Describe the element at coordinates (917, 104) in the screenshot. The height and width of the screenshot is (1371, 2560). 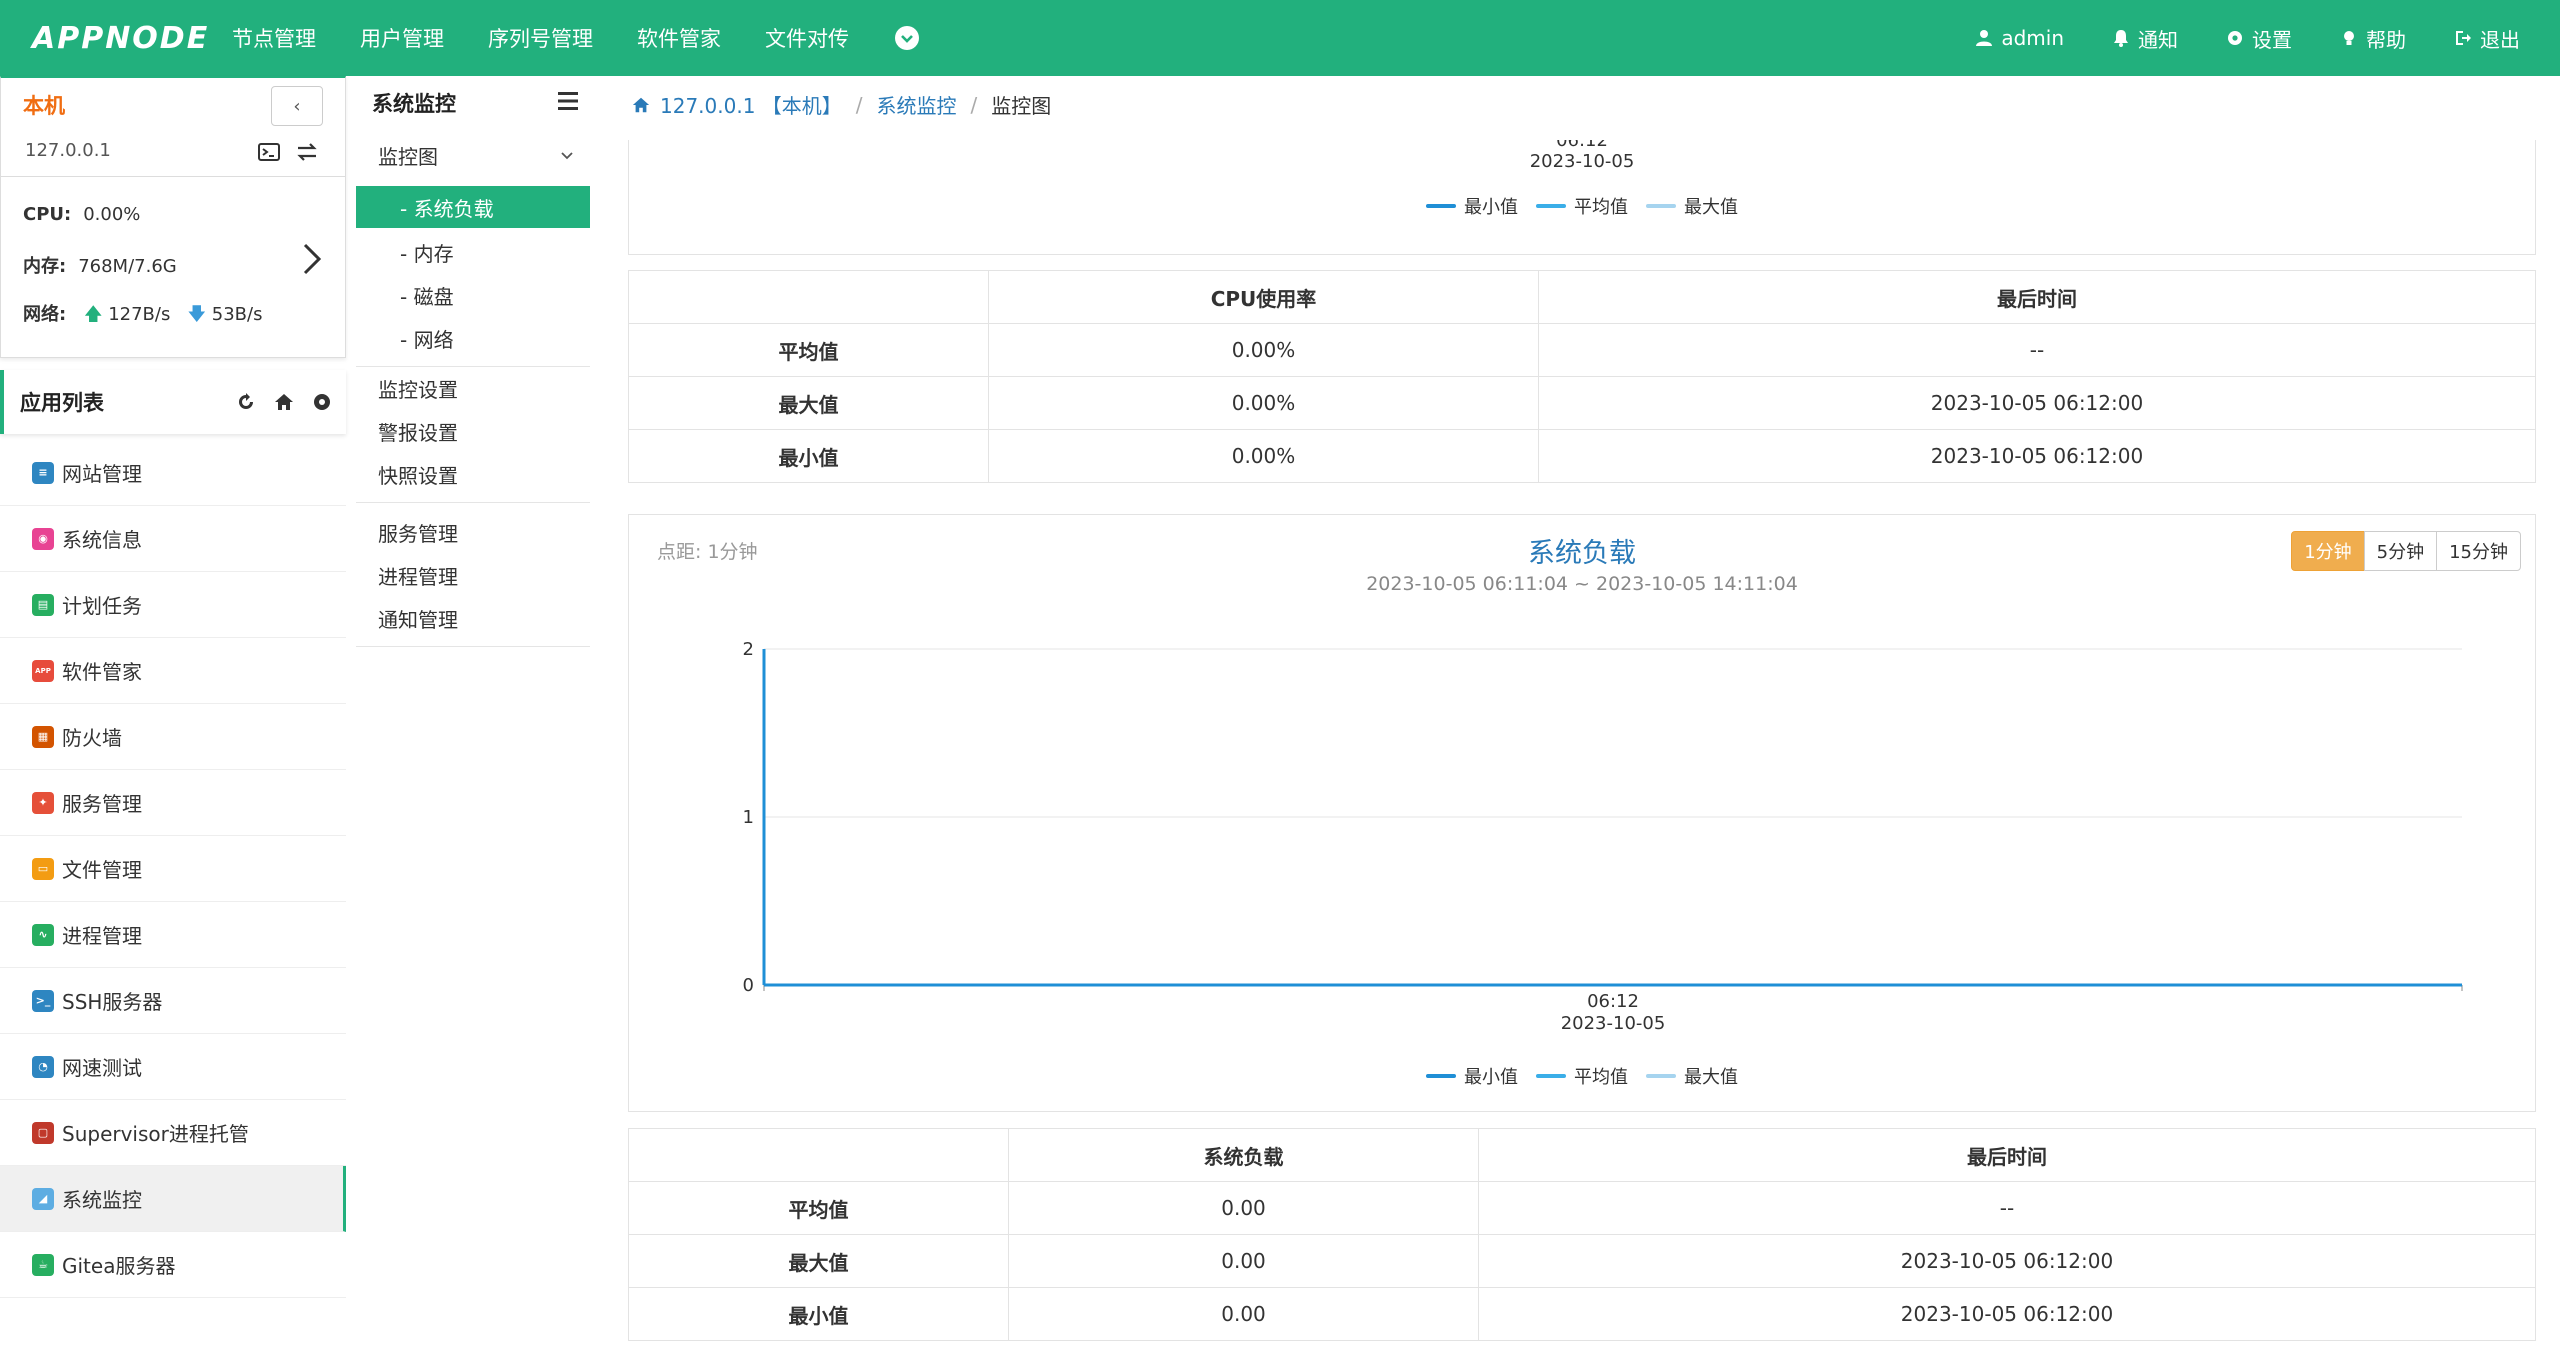
I see `breadcrumb-section-link: 系统监控` at that location.